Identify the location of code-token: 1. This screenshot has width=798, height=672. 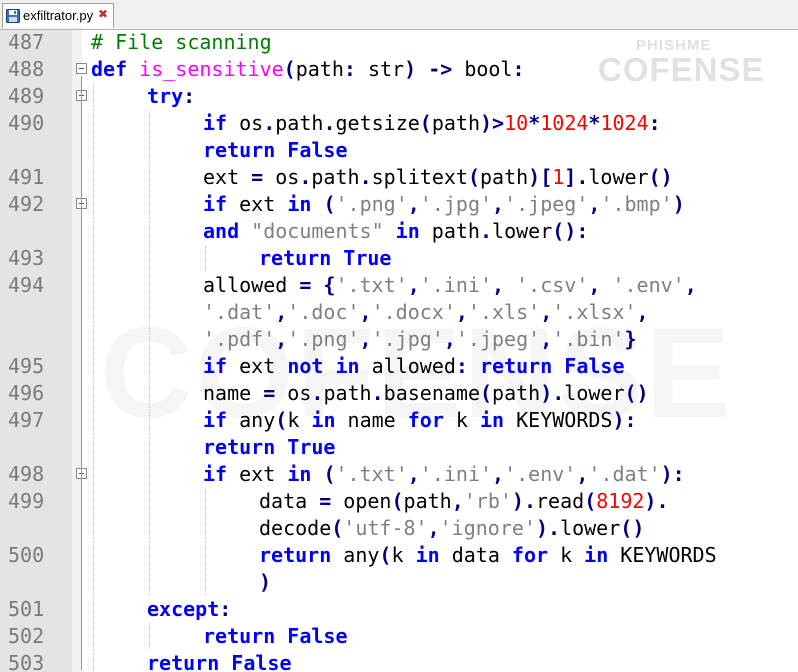
(558, 177).